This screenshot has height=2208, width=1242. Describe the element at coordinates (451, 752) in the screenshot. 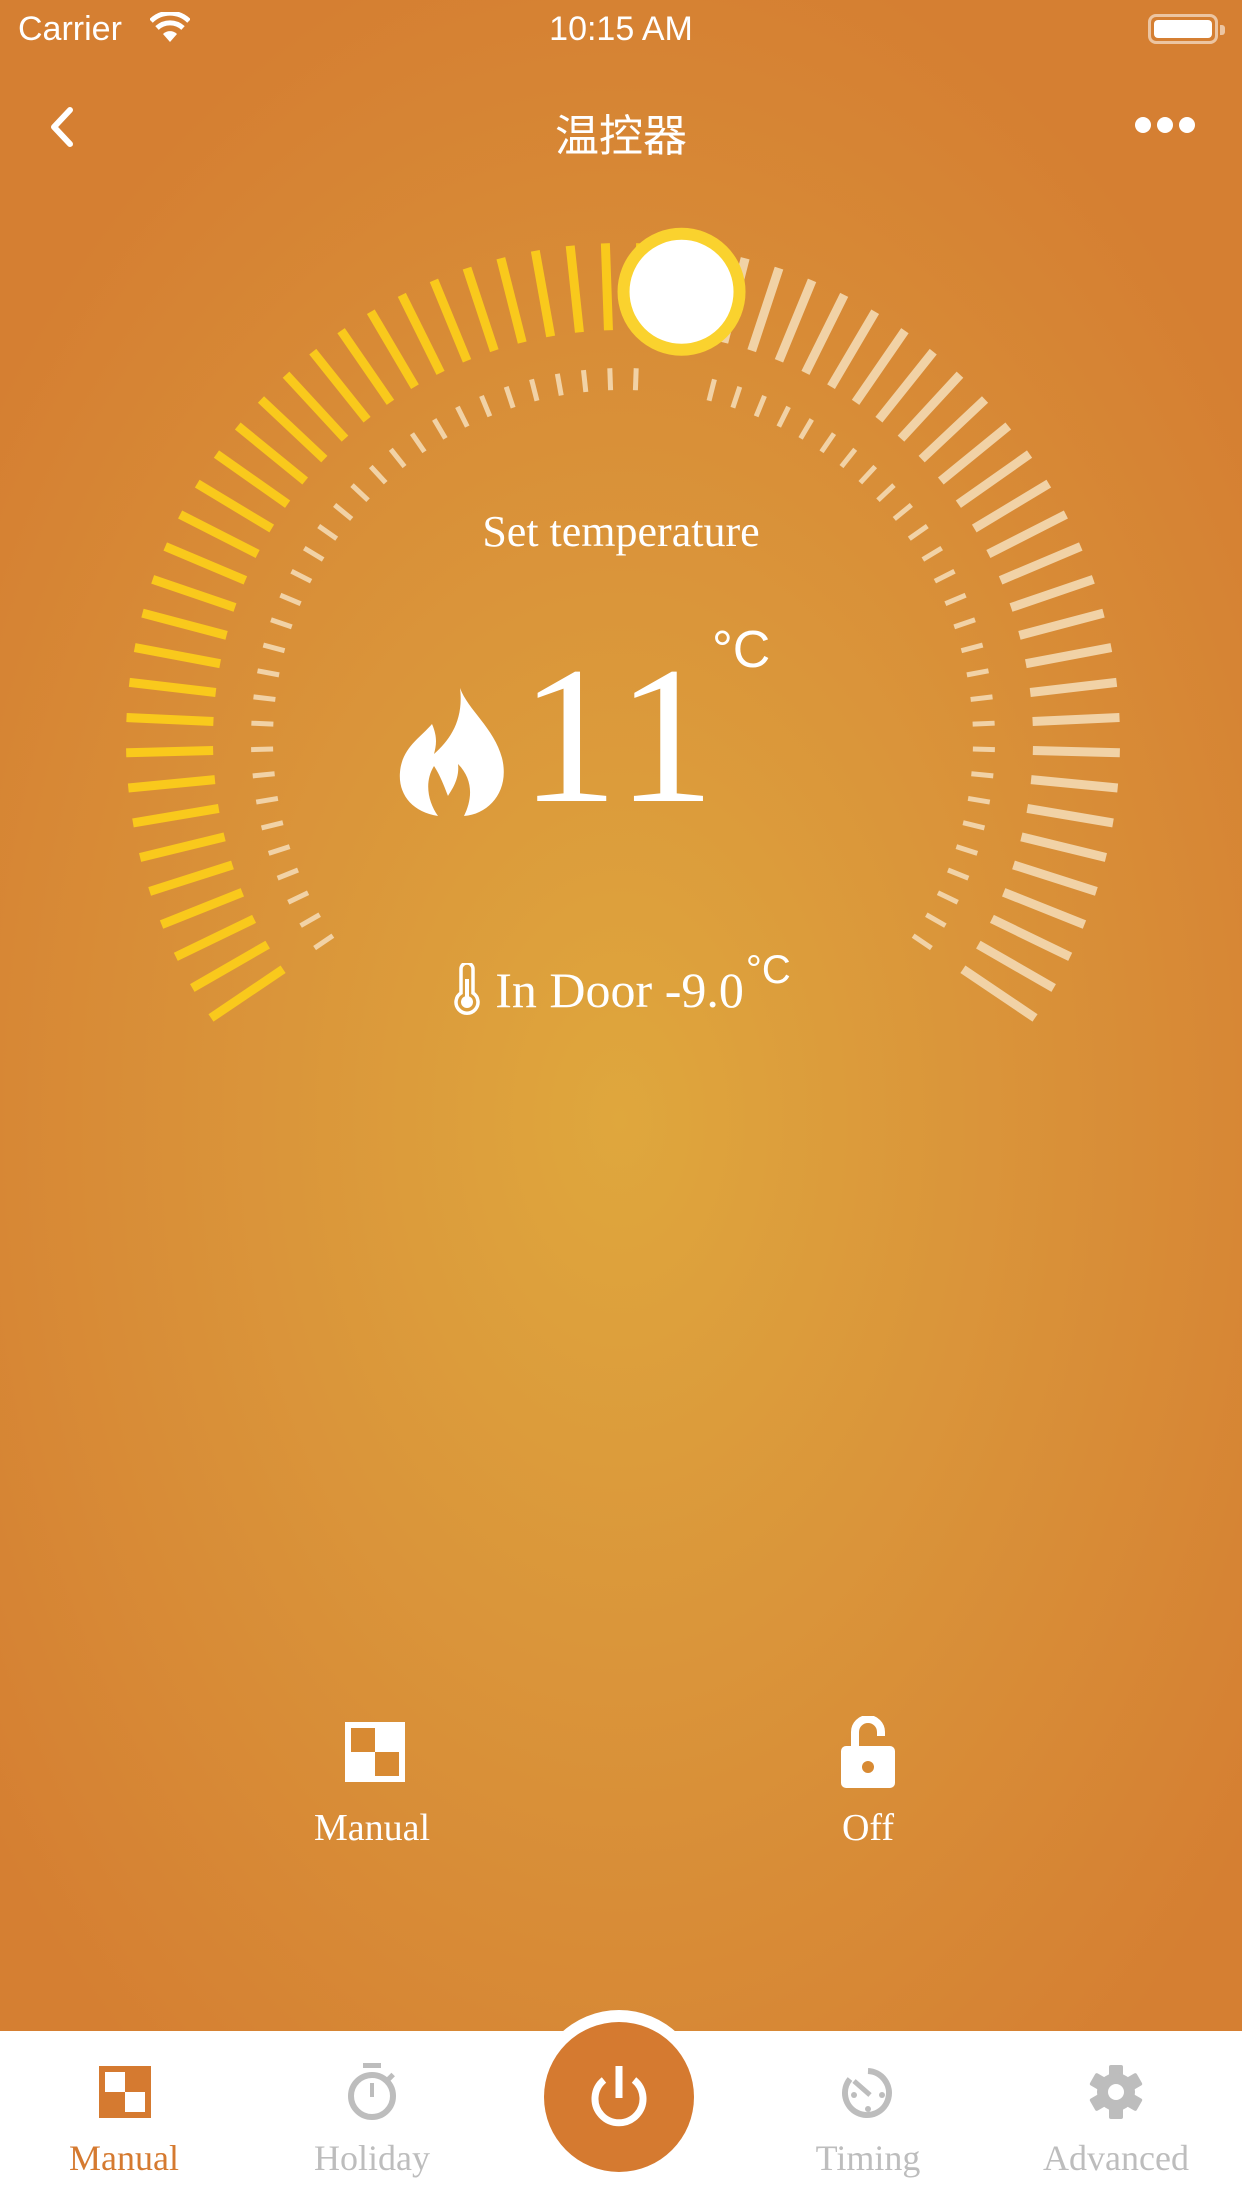

I see `flame-icon` at that location.